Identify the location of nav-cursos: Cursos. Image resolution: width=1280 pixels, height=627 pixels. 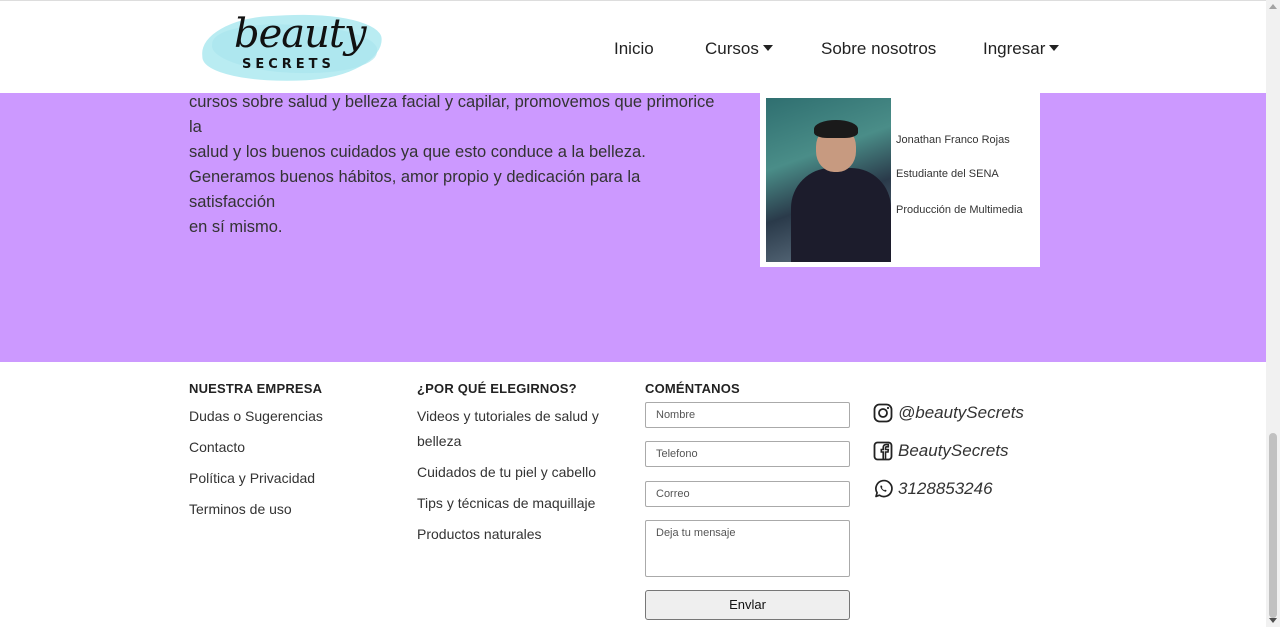
(739, 49).